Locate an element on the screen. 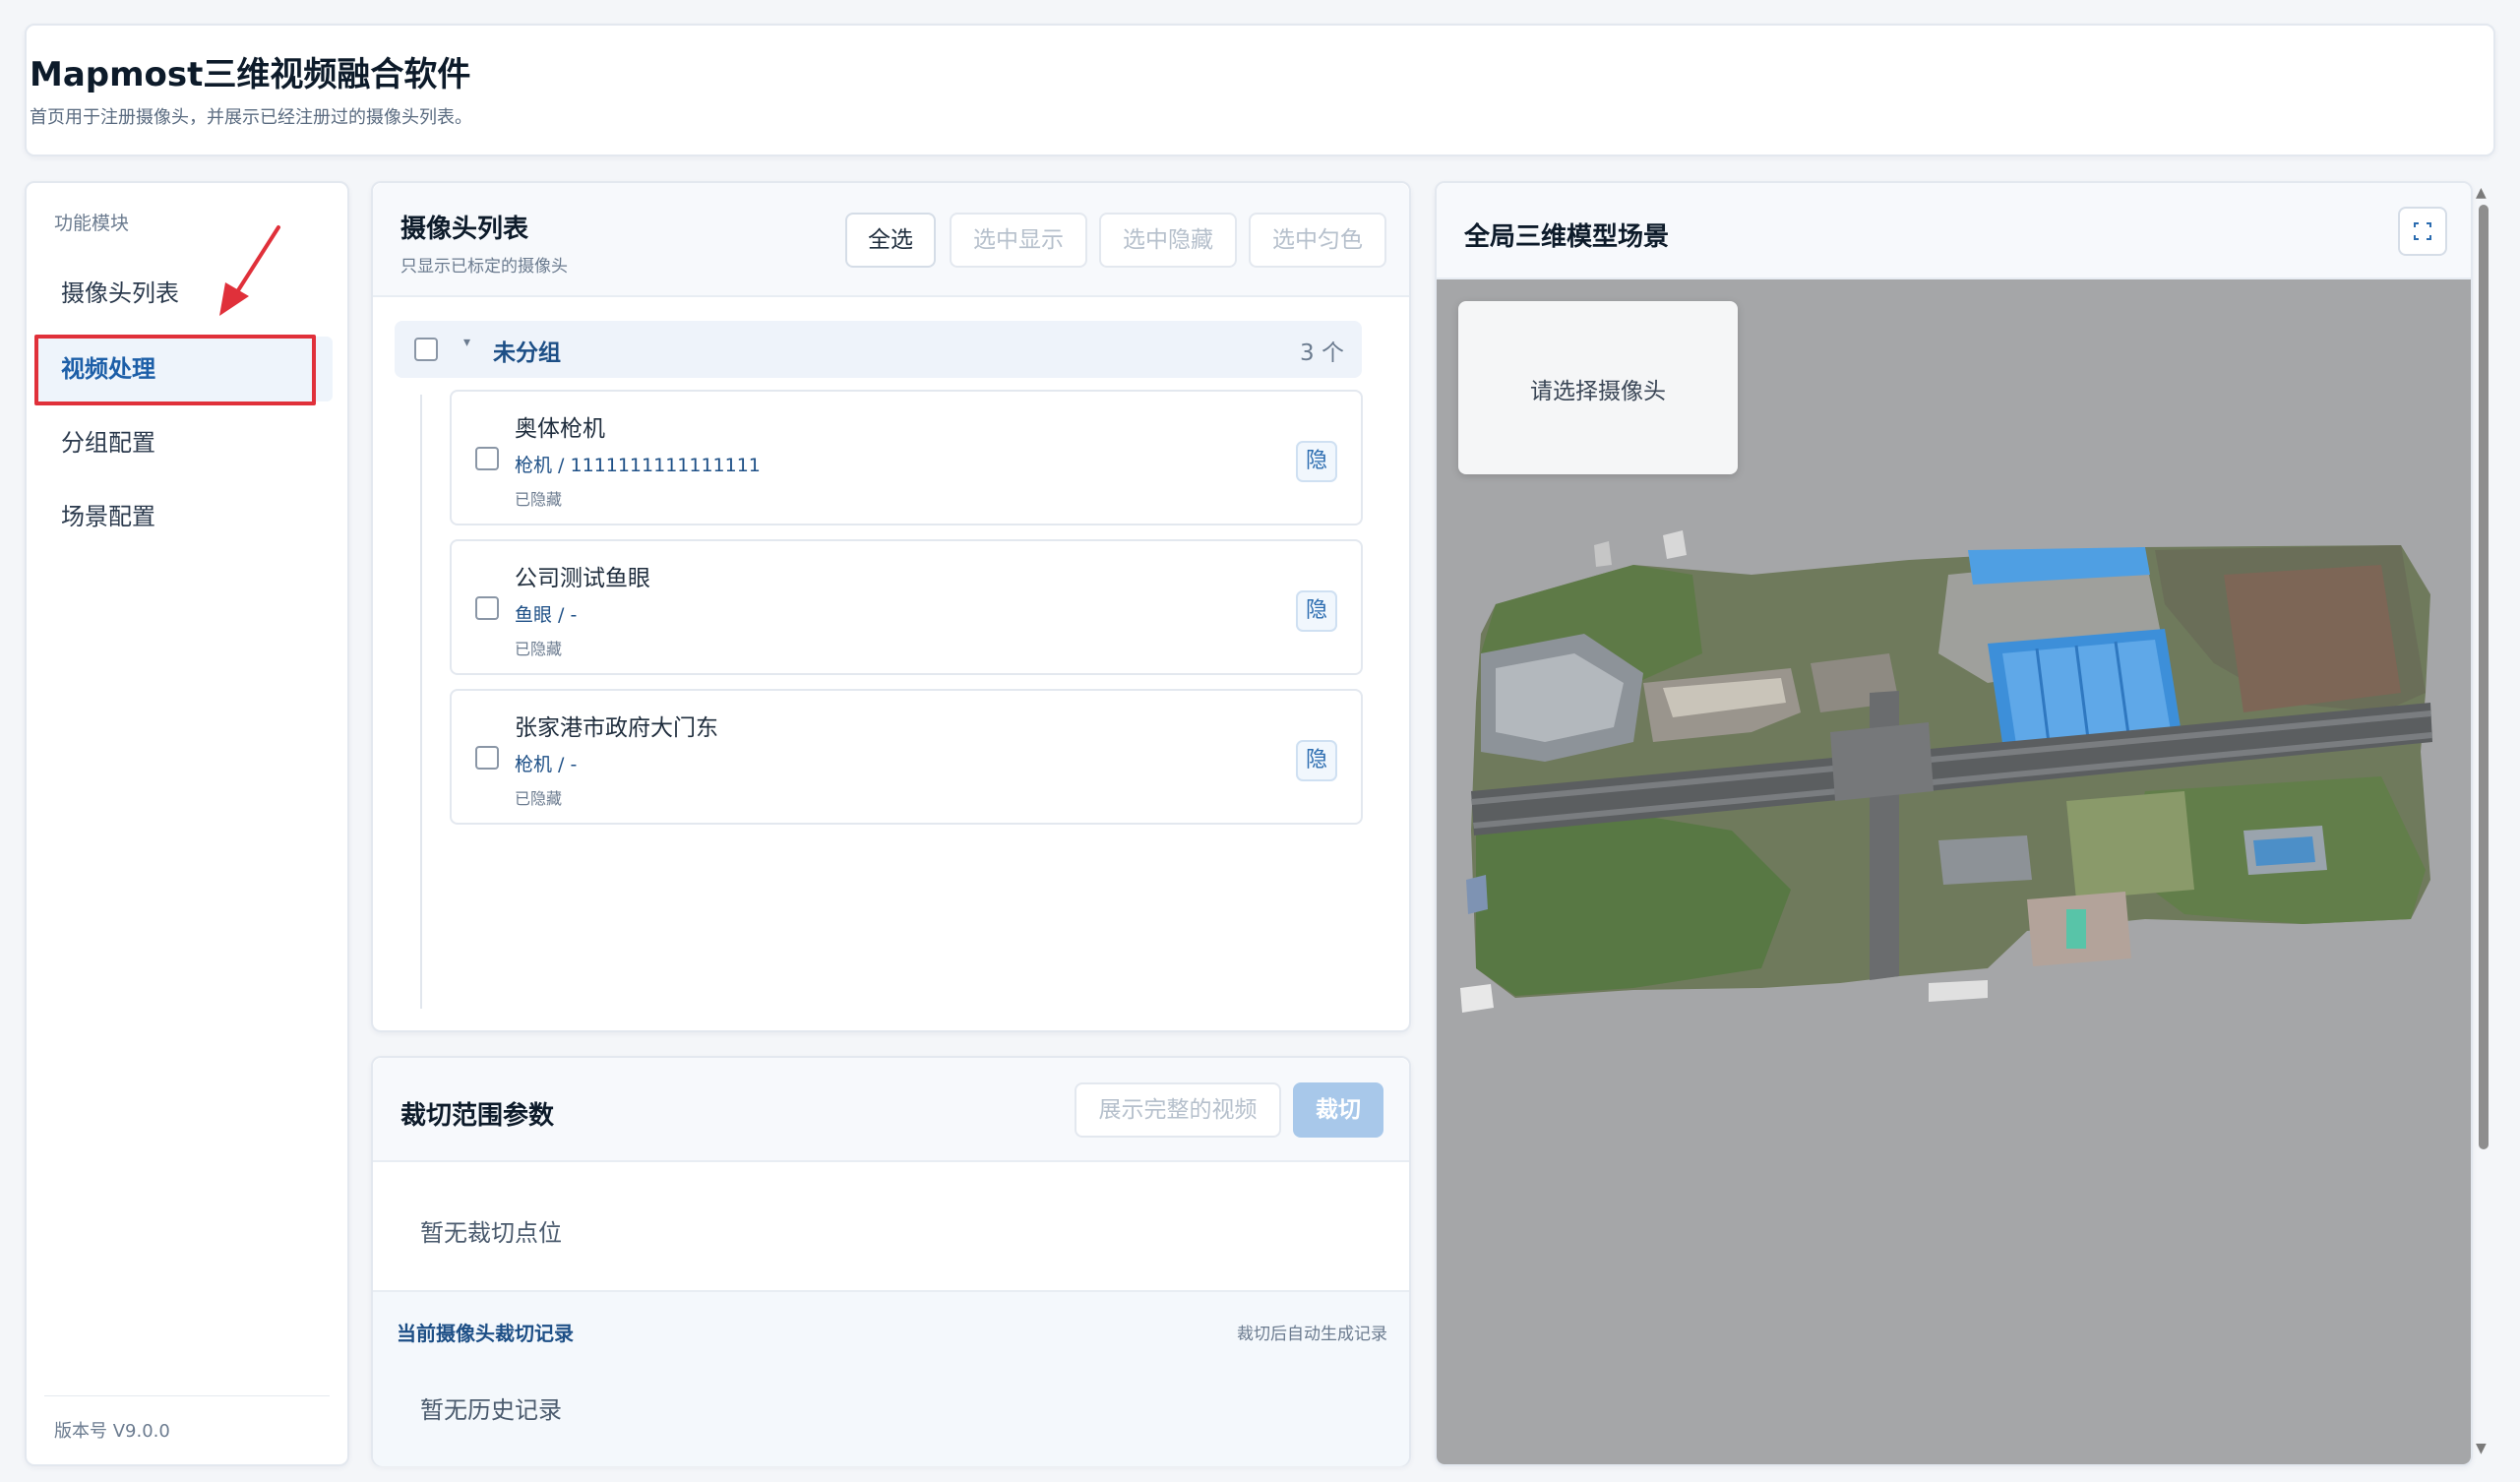 Image resolution: width=2520 pixels, height=1482 pixels. fullscreen-button is located at coordinates (2422, 231).